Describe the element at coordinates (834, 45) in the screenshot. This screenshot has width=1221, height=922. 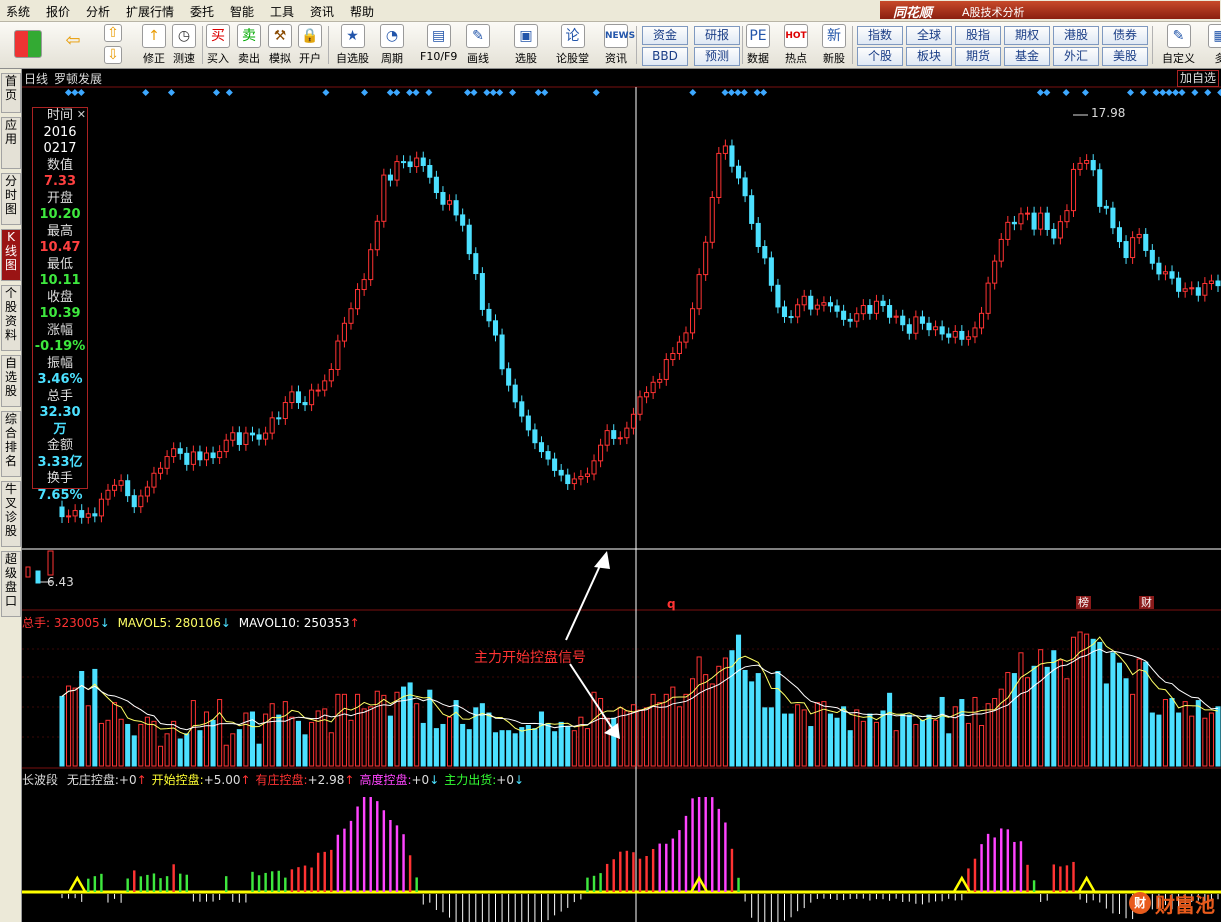
I see `toolbar-button-15: 新新股` at that location.